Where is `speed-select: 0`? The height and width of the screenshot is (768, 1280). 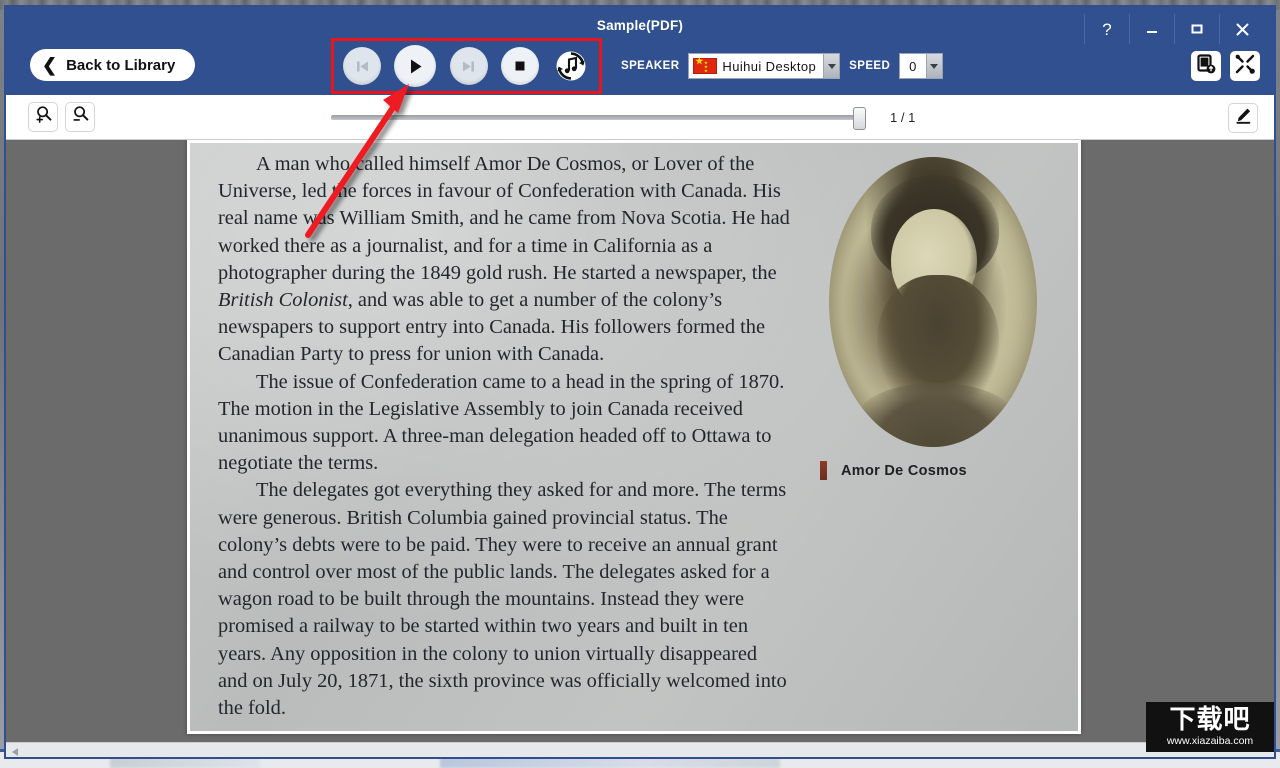
speed-select: 0 is located at coordinates (921, 66).